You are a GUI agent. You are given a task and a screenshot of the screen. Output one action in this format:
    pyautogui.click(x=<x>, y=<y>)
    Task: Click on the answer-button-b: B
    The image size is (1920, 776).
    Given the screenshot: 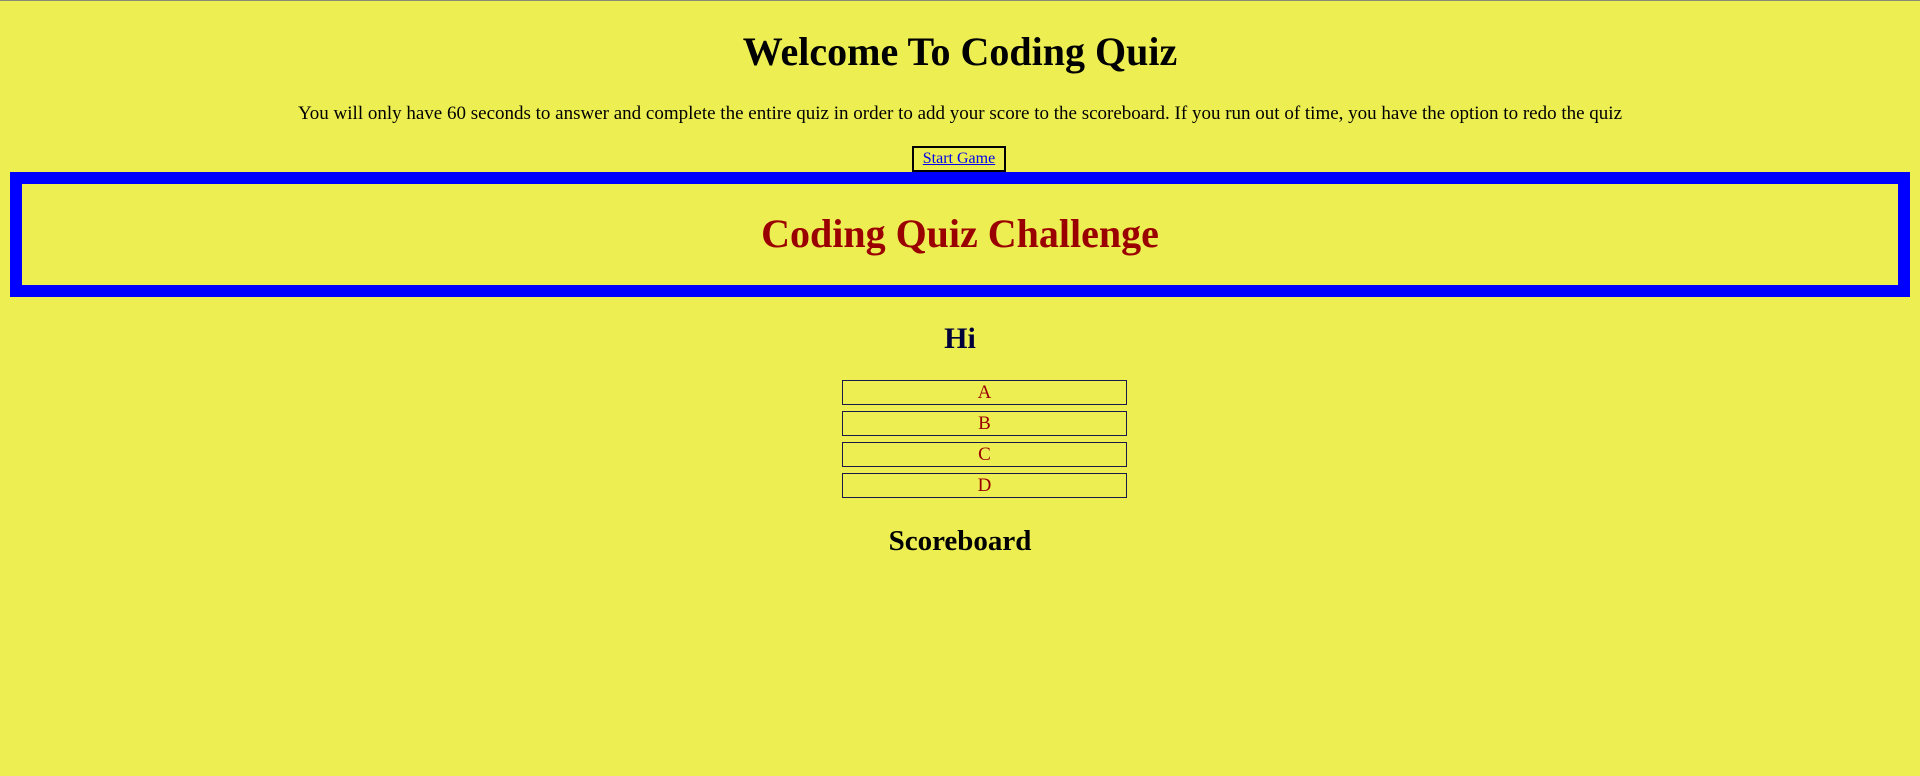 What is the action you would take?
    pyautogui.click(x=984, y=423)
    